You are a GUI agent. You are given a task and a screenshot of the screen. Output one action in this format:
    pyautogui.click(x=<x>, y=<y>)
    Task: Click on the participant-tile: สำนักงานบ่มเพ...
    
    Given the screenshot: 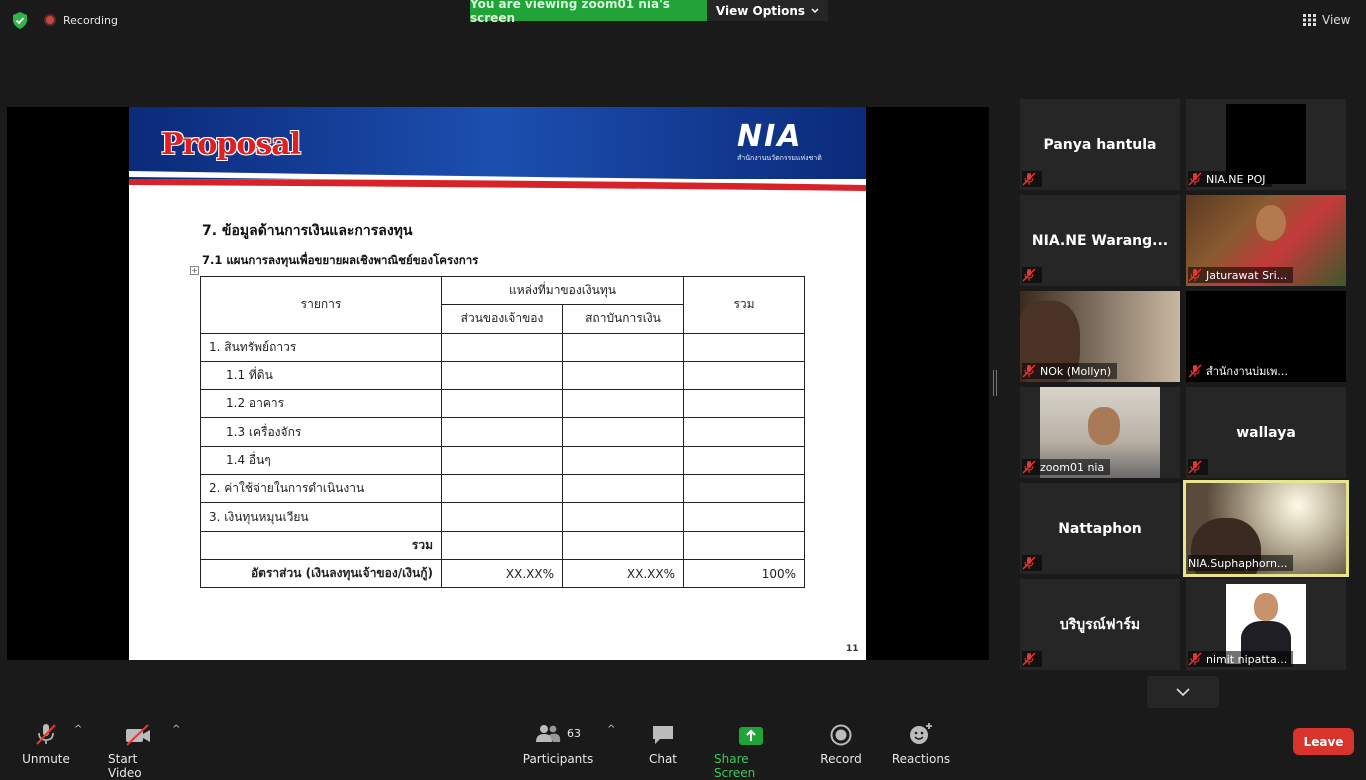 What is the action you would take?
    pyautogui.click(x=1266, y=336)
    